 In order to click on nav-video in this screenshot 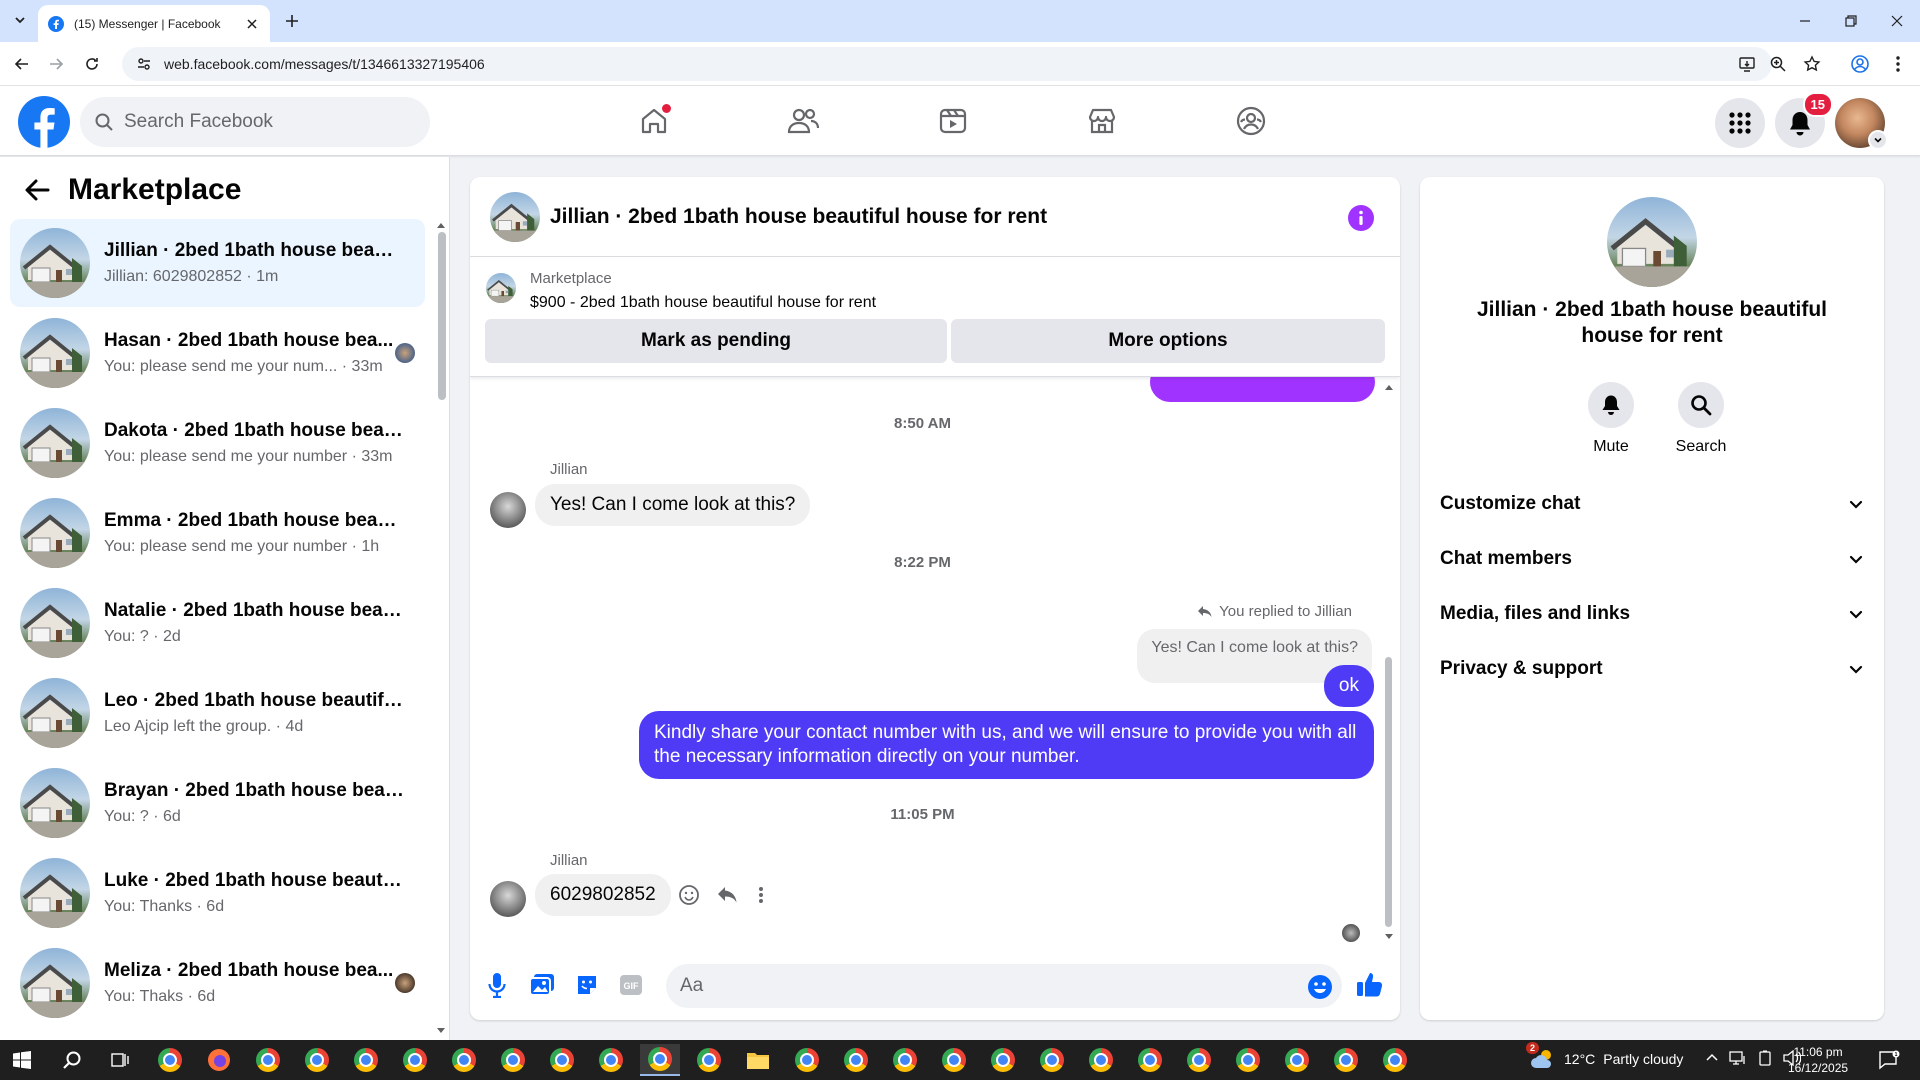, I will do `click(953, 121)`.